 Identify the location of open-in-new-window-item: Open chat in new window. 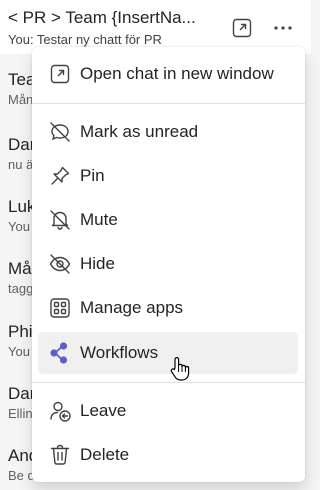
(168, 74).